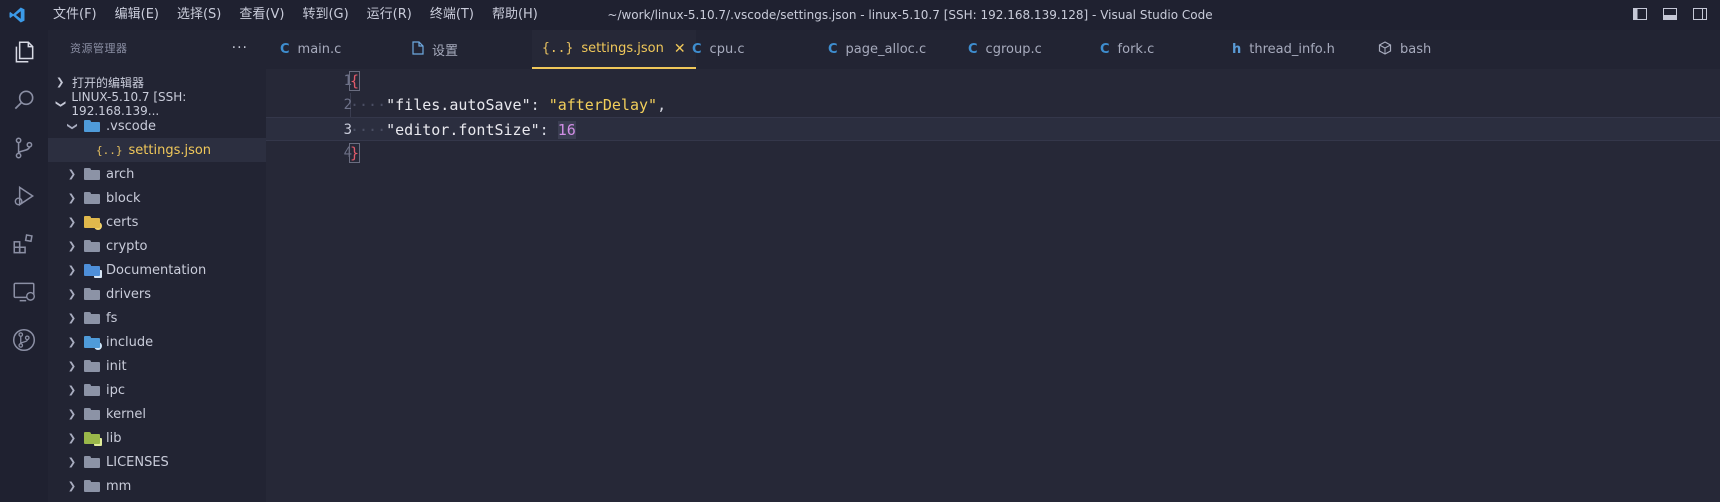 The image size is (1720, 502). Describe the element at coordinates (1416, 49) in the screenshot. I see `tab-label: bash` at that location.